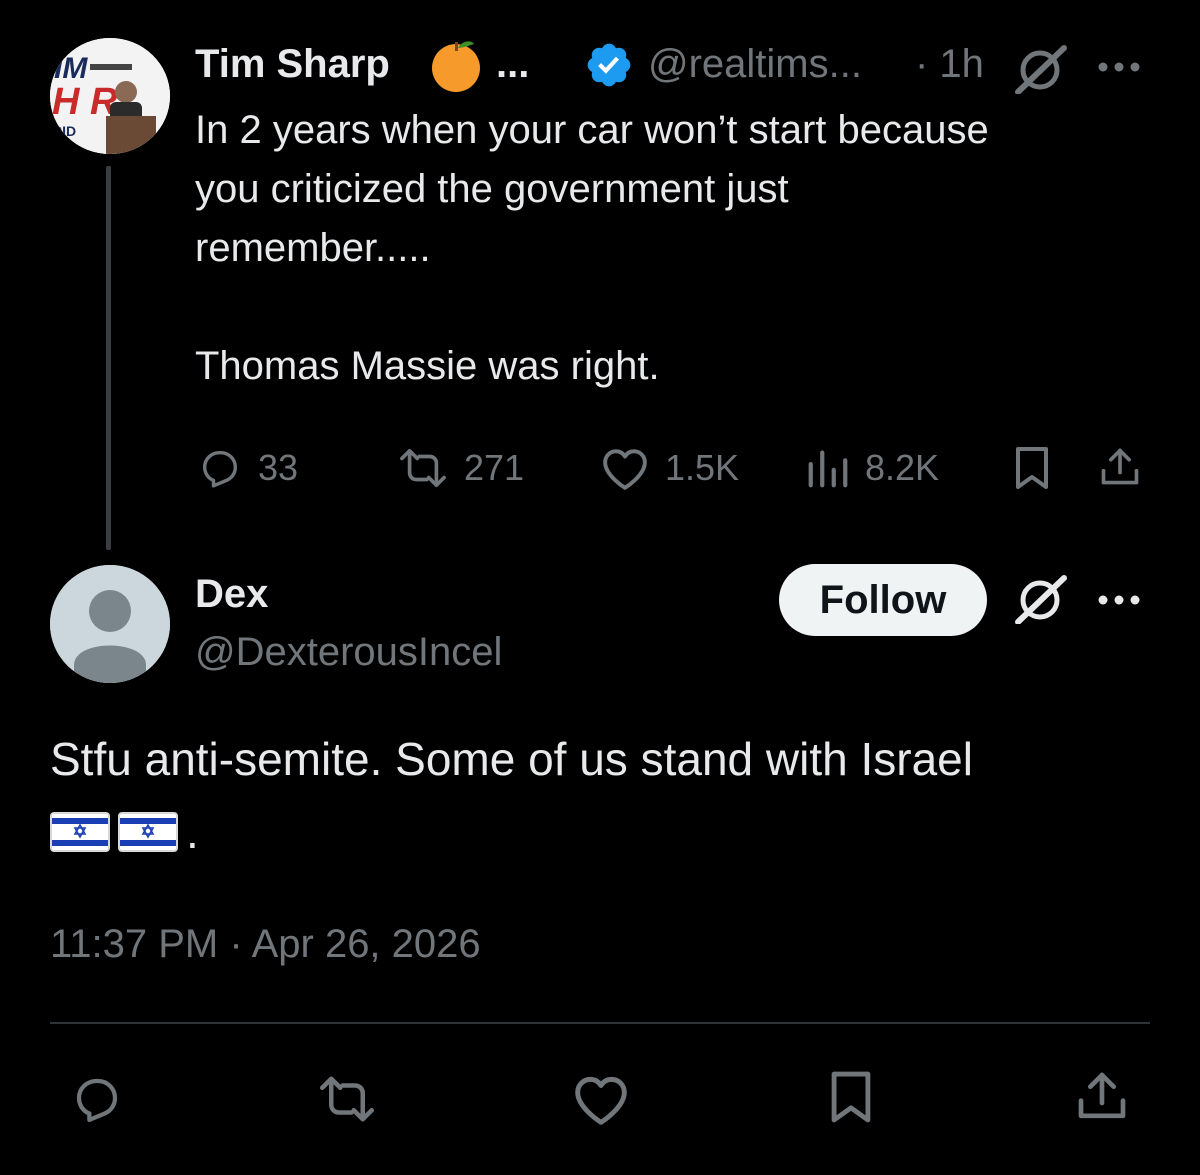  I want to click on like-action: 1.5K, so click(669, 468).